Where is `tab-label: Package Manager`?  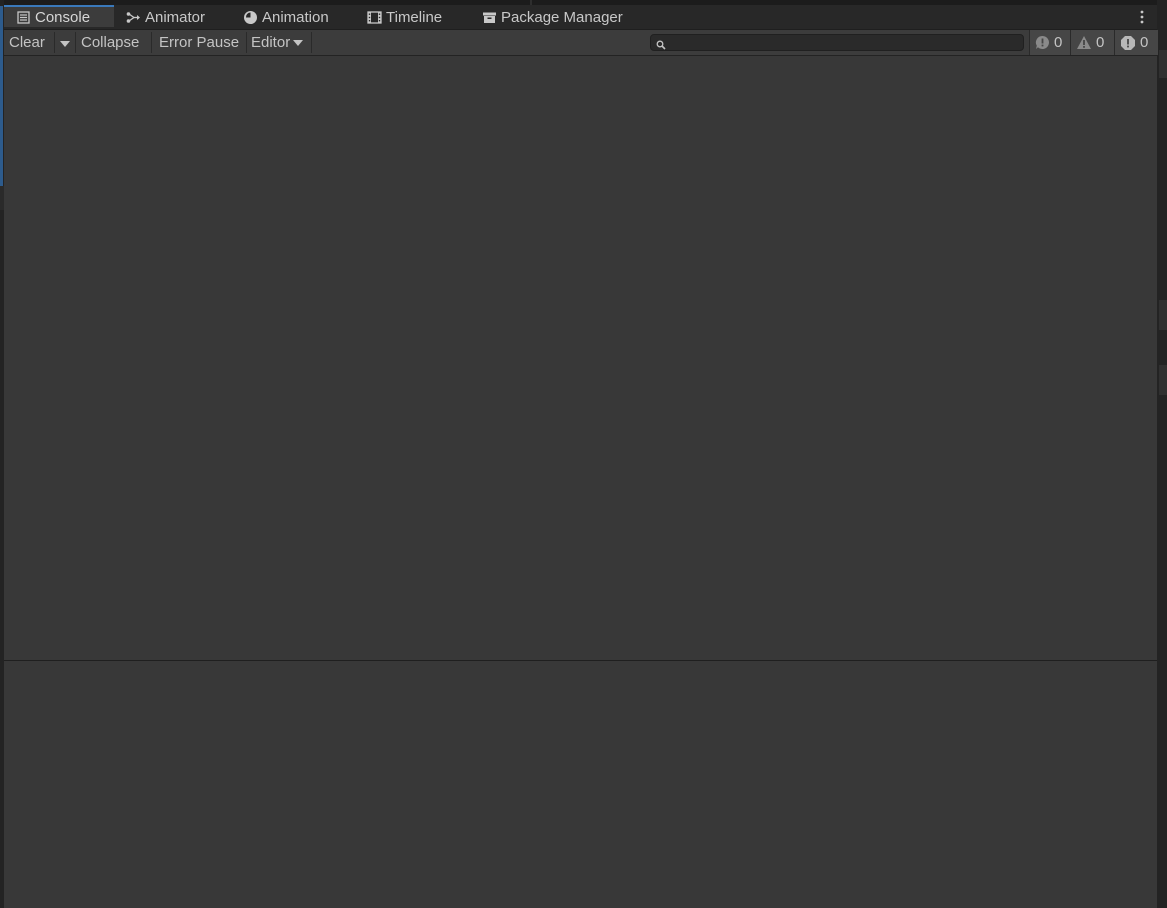
tab-label: Package Manager is located at coordinates (562, 17).